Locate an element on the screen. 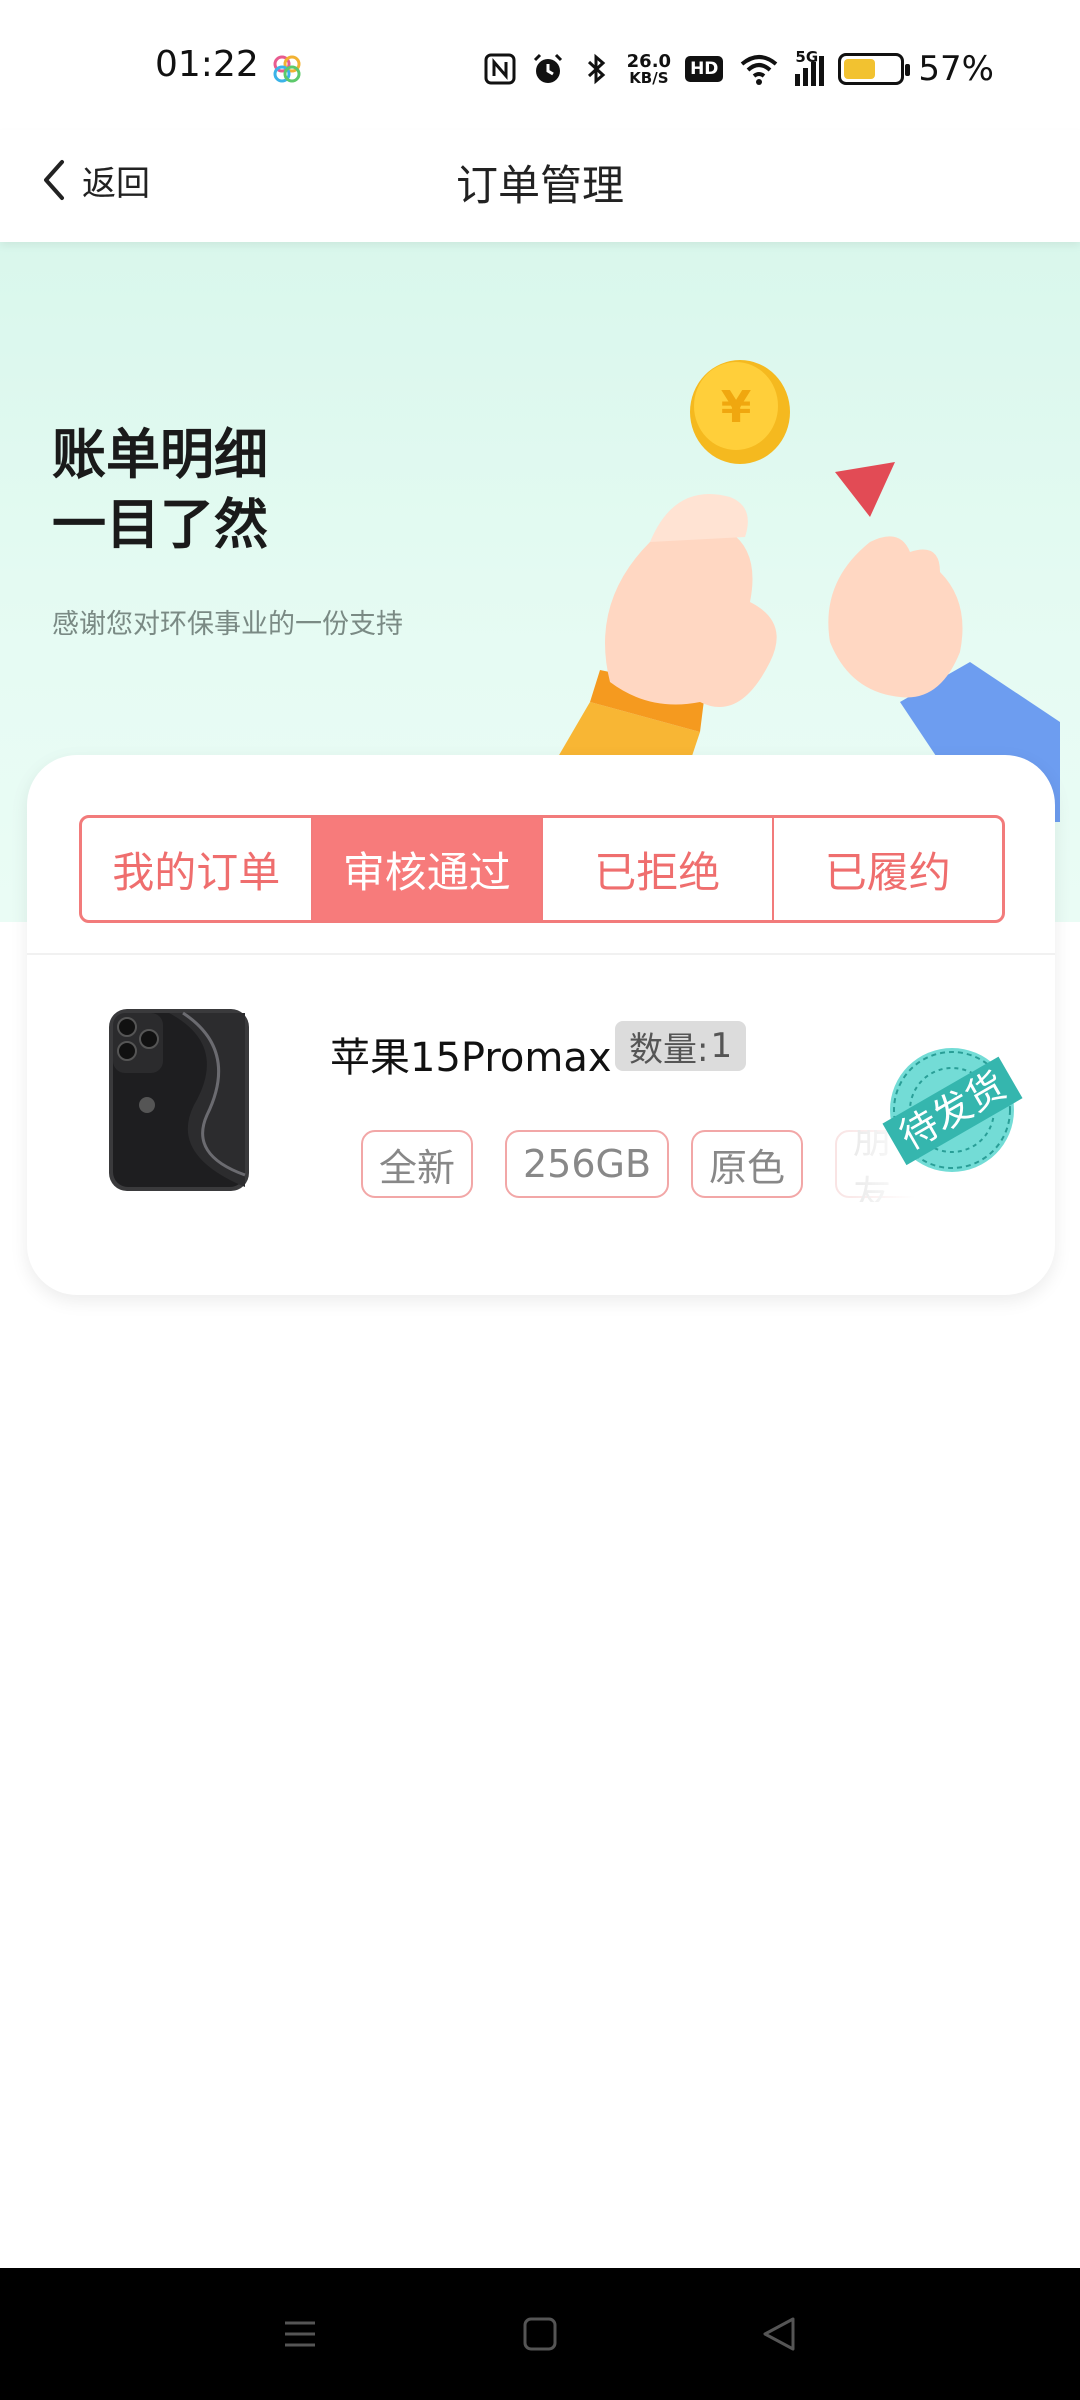 Image resolution: width=1080 pixels, height=2400 pixels. wifi-icon is located at coordinates (759, 70).